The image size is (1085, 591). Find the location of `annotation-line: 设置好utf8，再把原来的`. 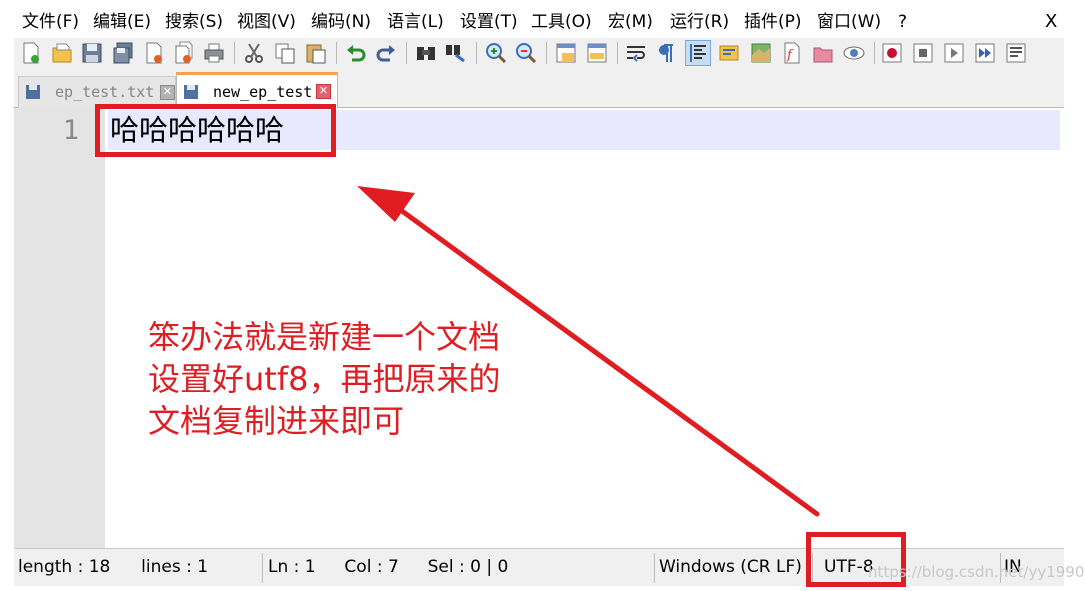

annotation-line: 设置好utf8，再把原来的 is located at coordinates (324, 379).